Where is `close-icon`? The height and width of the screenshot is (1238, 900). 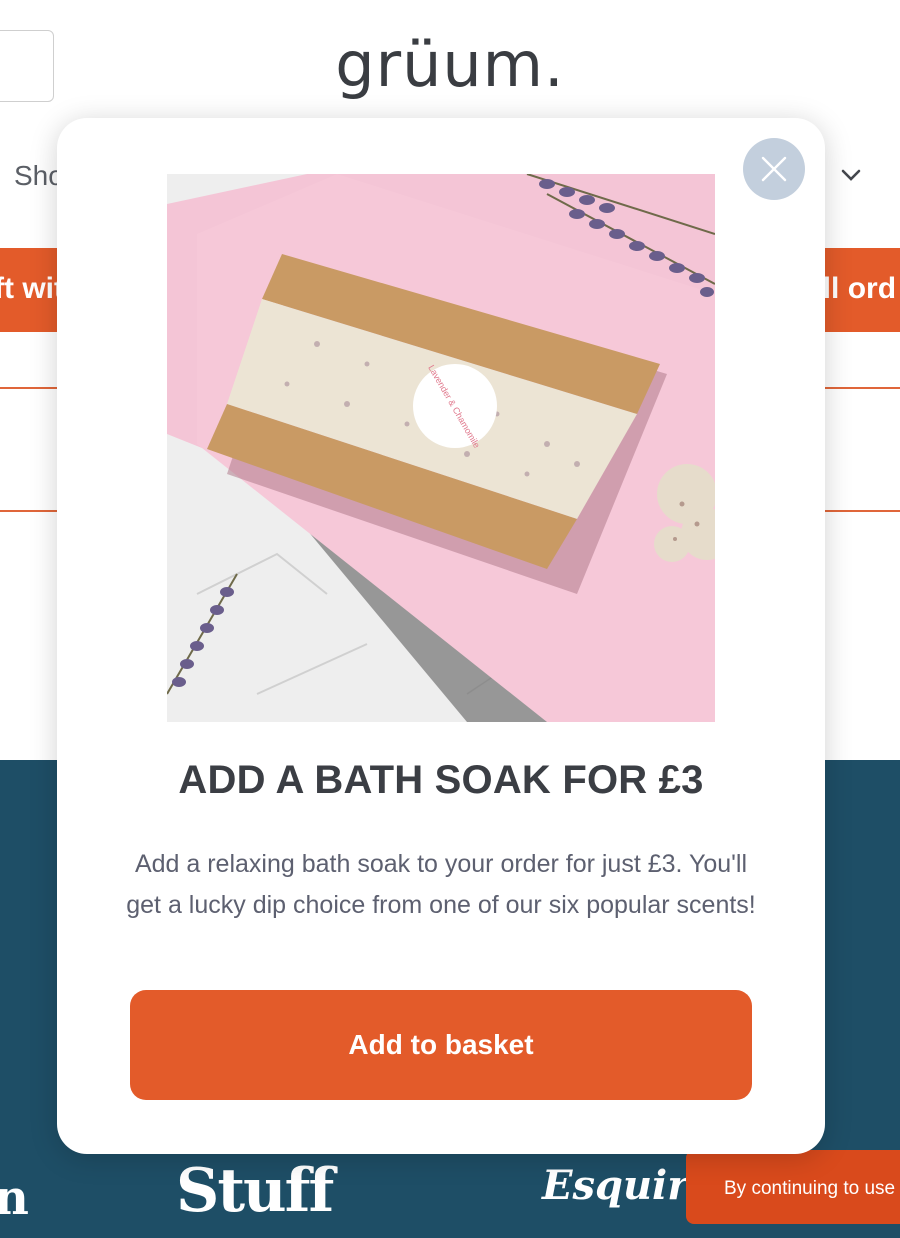
close-icon is located at coordinates (774, 169).